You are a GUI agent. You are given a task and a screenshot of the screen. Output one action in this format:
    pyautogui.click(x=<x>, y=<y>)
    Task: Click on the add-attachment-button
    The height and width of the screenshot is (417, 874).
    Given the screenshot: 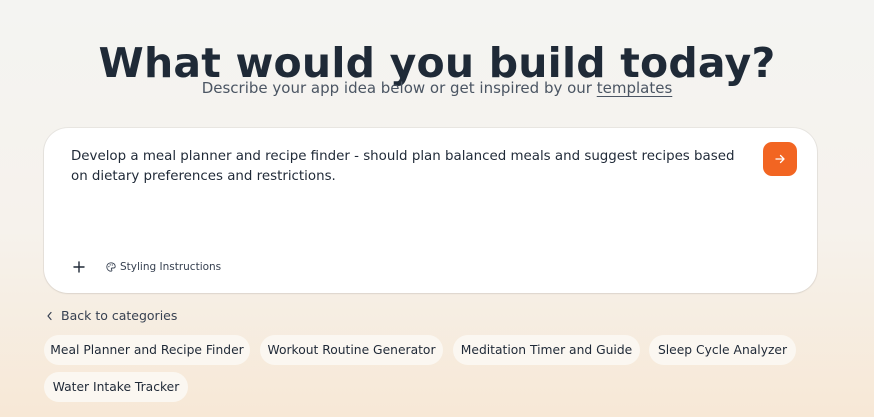 What is the action you would take?
    pyautogui.click(x=79, y=267)
    